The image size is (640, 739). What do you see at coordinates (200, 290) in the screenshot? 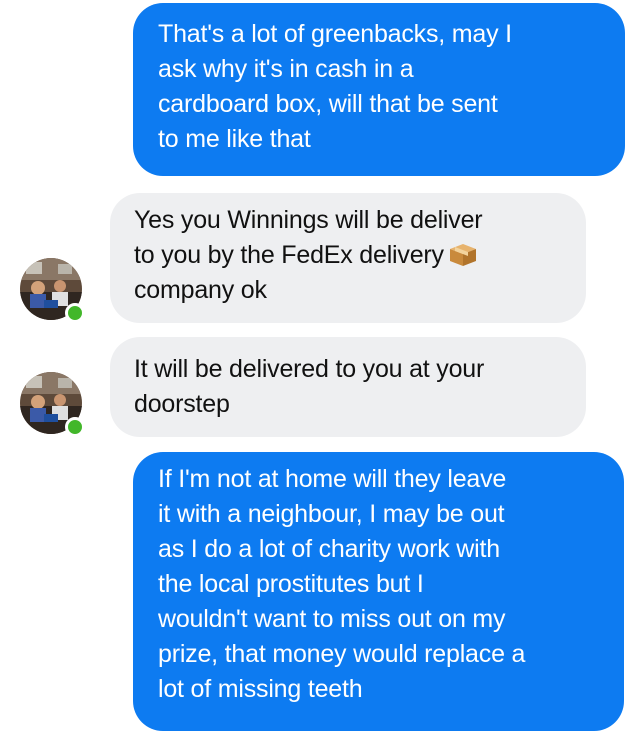
I see `message-text: company ok` at bounding box center [200, 290].